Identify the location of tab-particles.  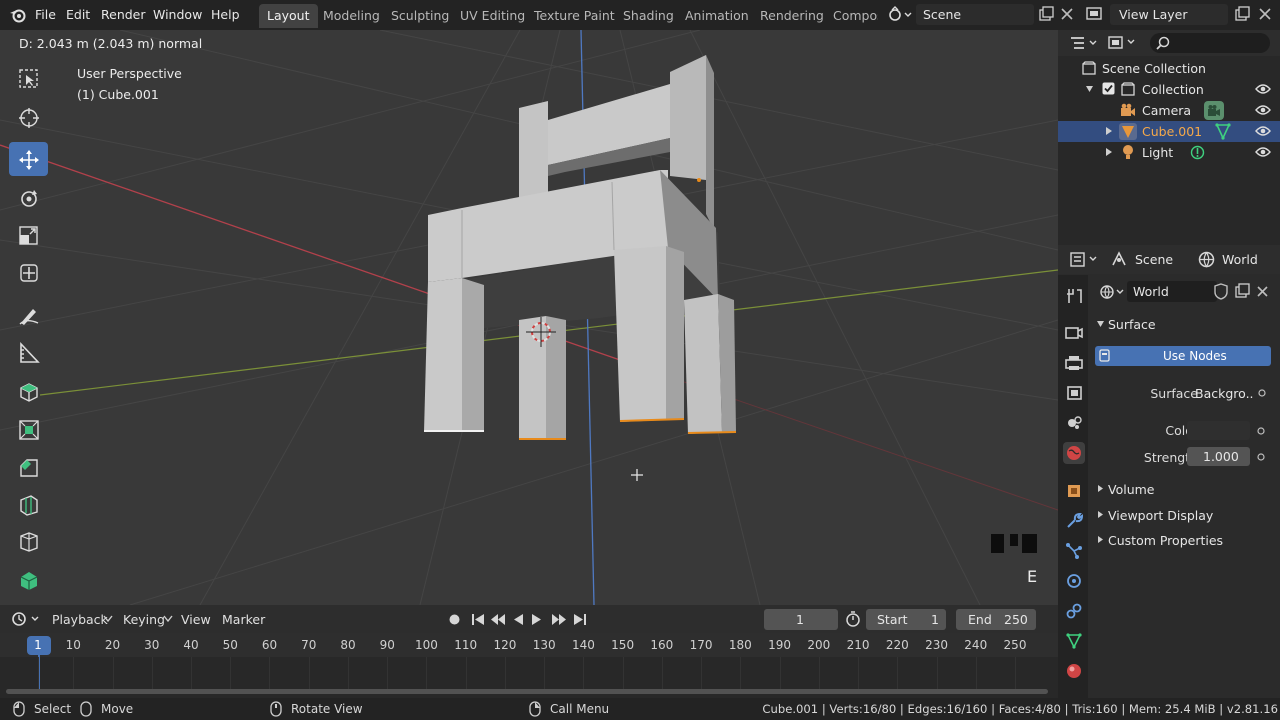
(1074, 551).